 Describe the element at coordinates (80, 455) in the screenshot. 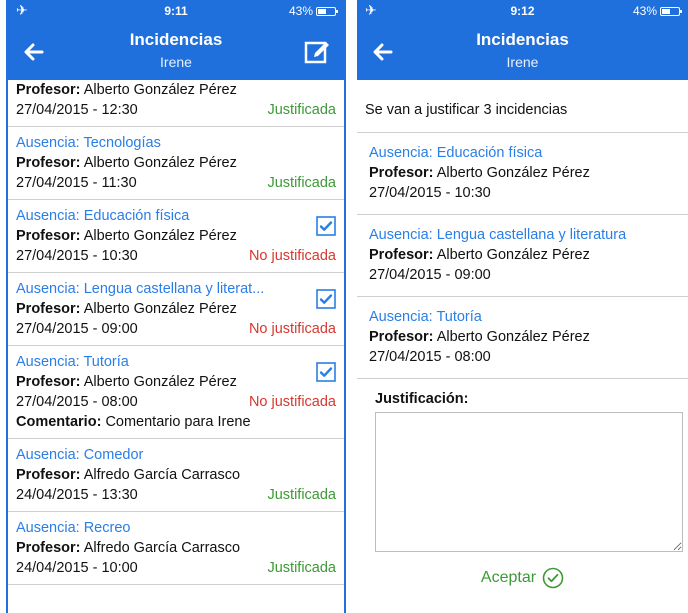

I see `incidencia-title: Ausencia: Comedor` at that location.